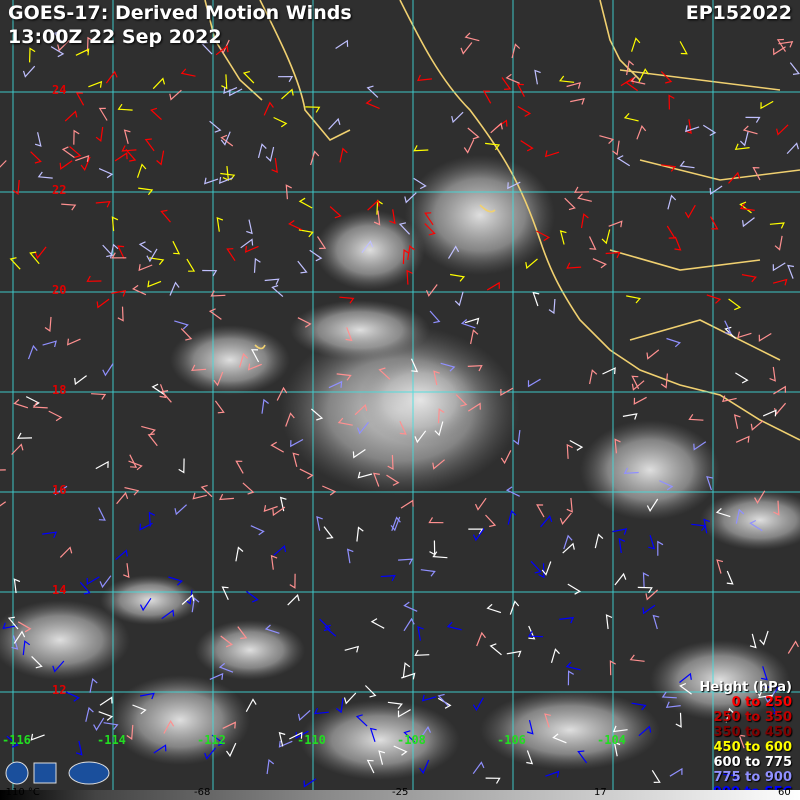  Describe the element at coordinates (745, 687) in the screenshot. I see `legend-title: Height (hPa)` at that location.